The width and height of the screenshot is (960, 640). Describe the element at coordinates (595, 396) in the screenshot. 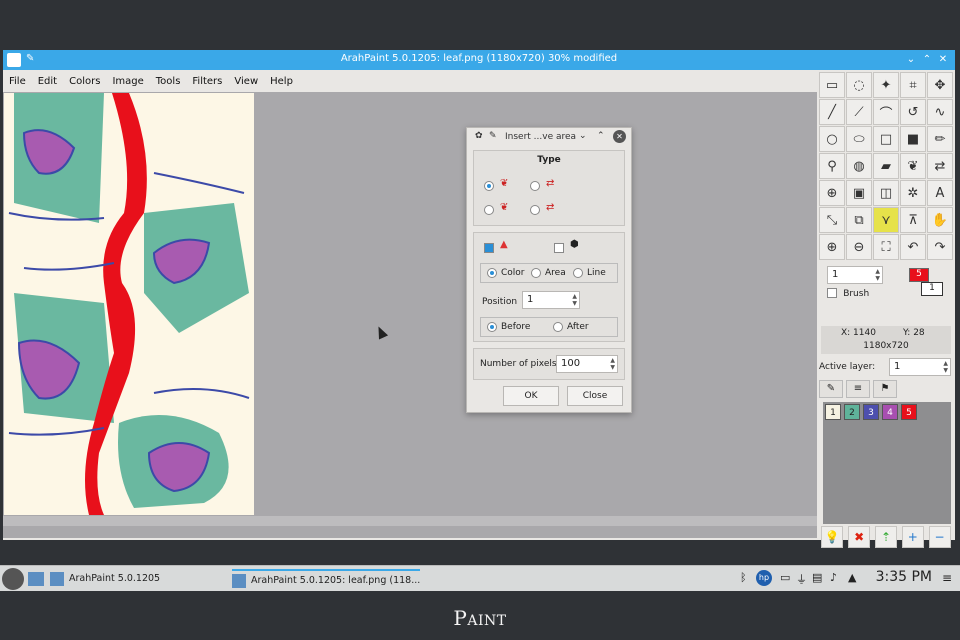

I see `close-button: Close` at that location.